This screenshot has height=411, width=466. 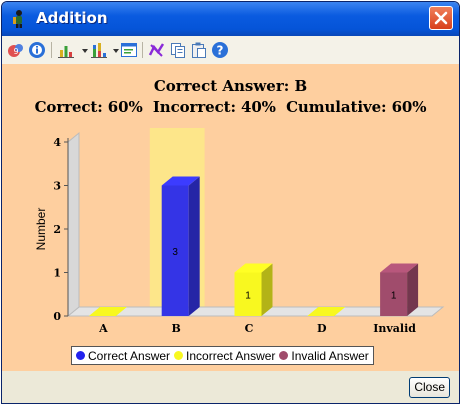 I want to click on stacked-chart-dropdown, so click(x=116, y=51).